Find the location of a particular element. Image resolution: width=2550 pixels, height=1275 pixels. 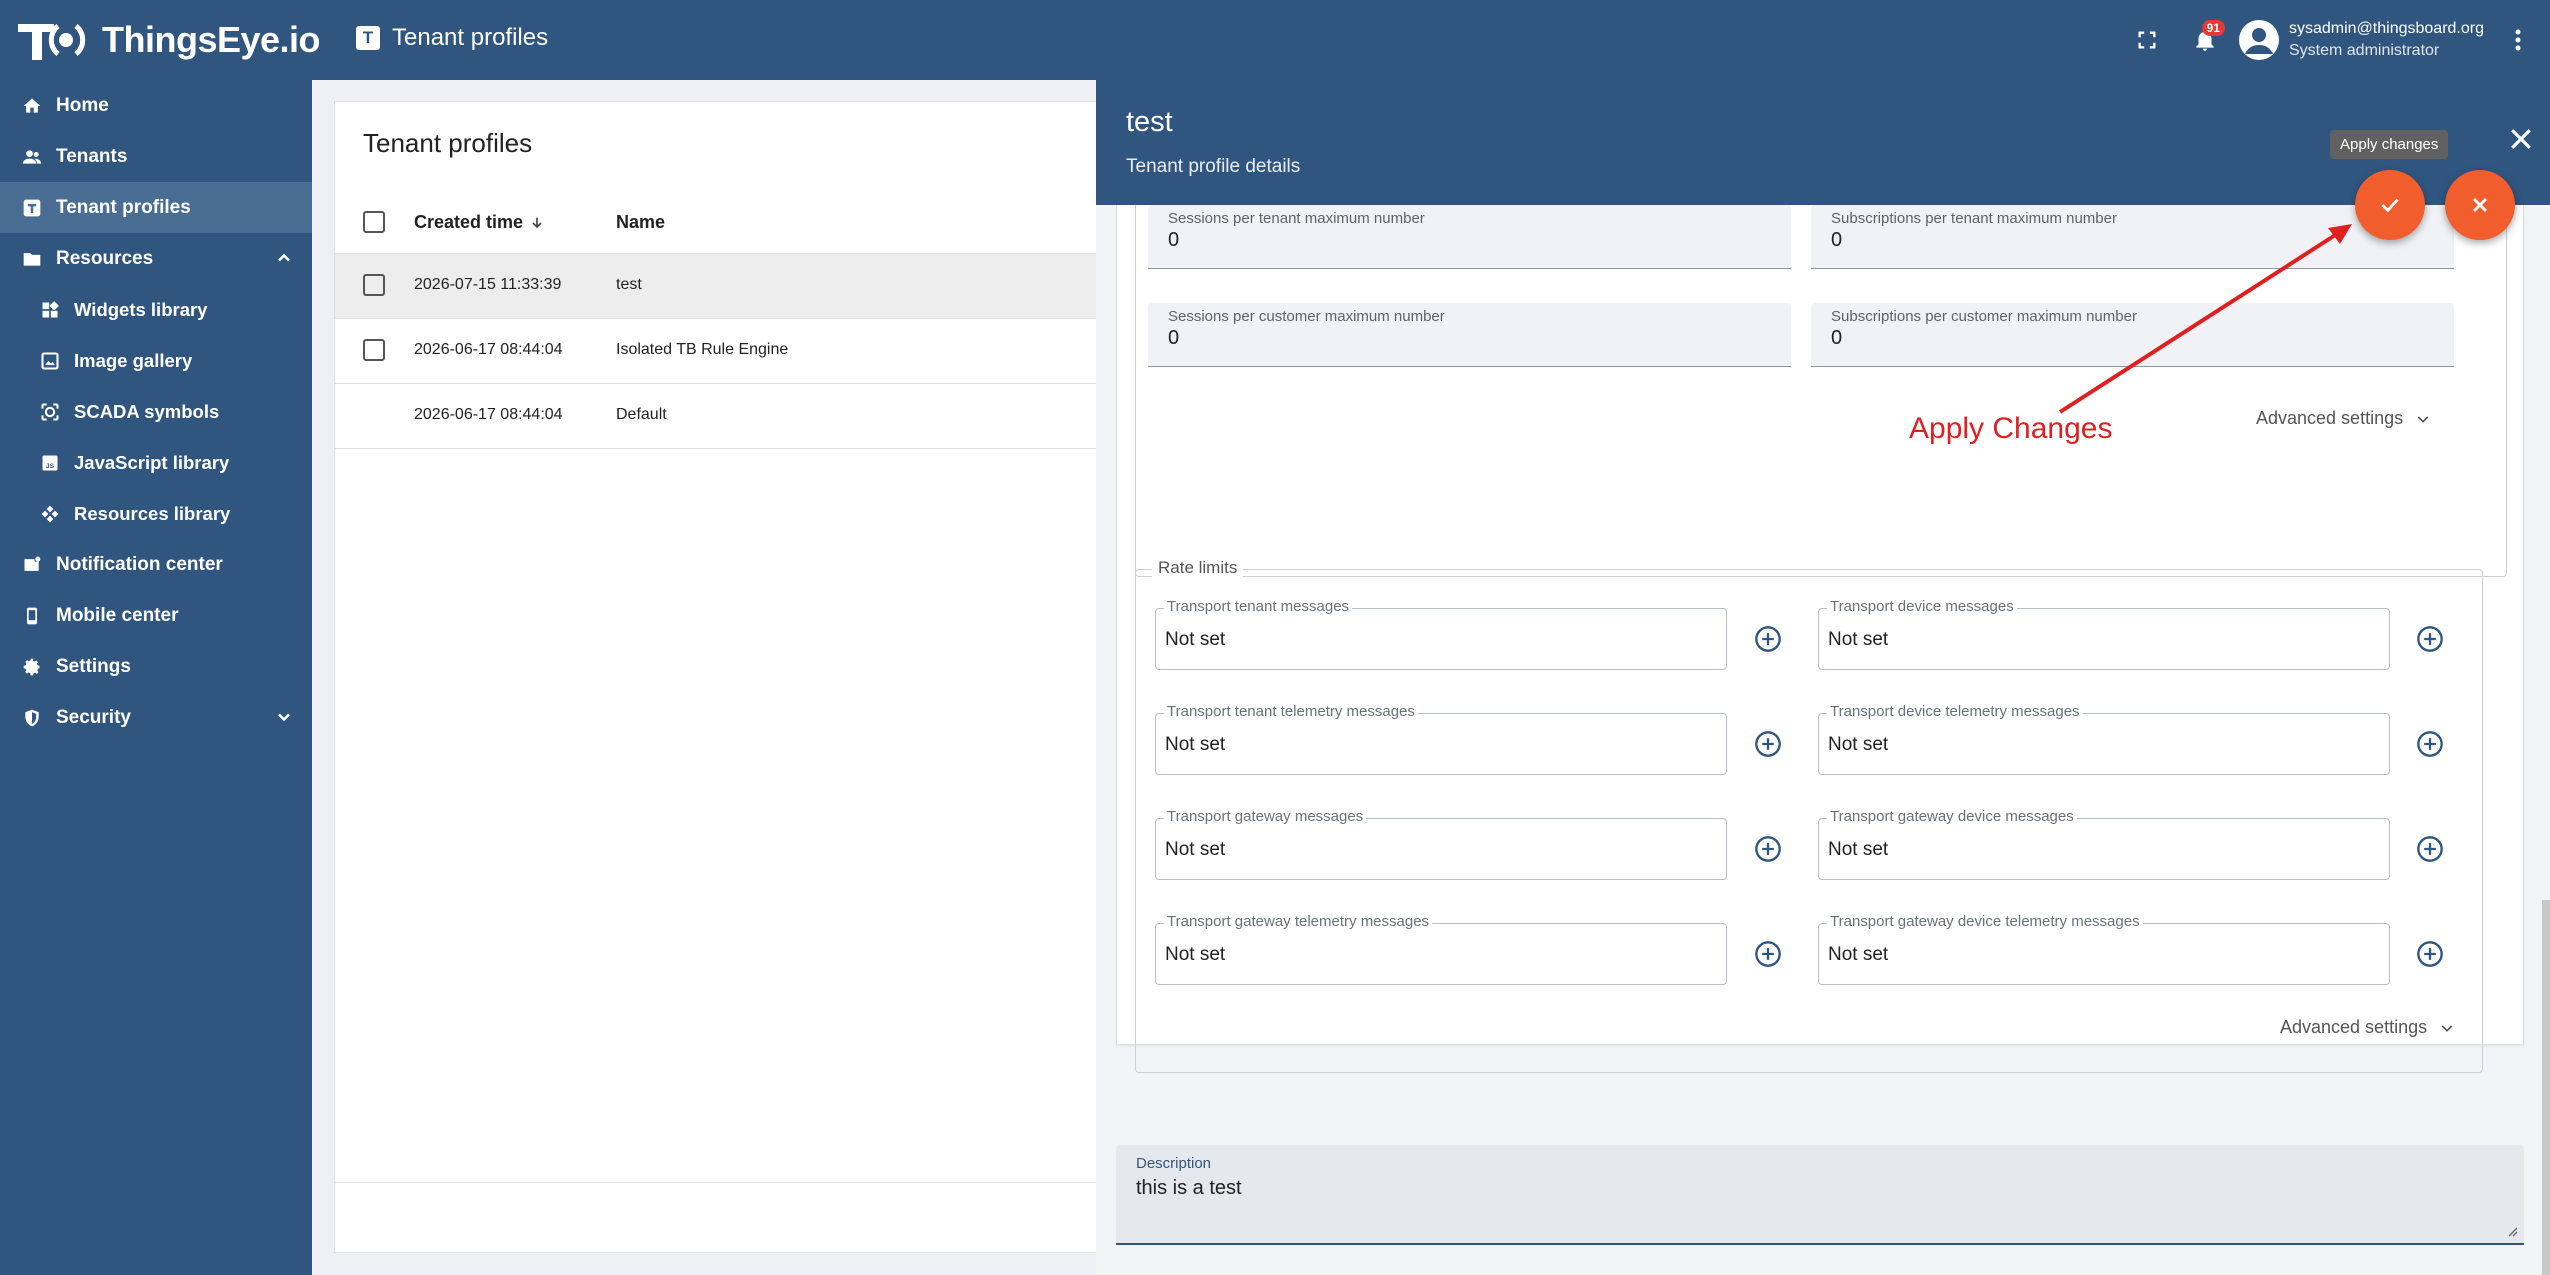

table-header: Created time Name is located at coordinates (735, 222).